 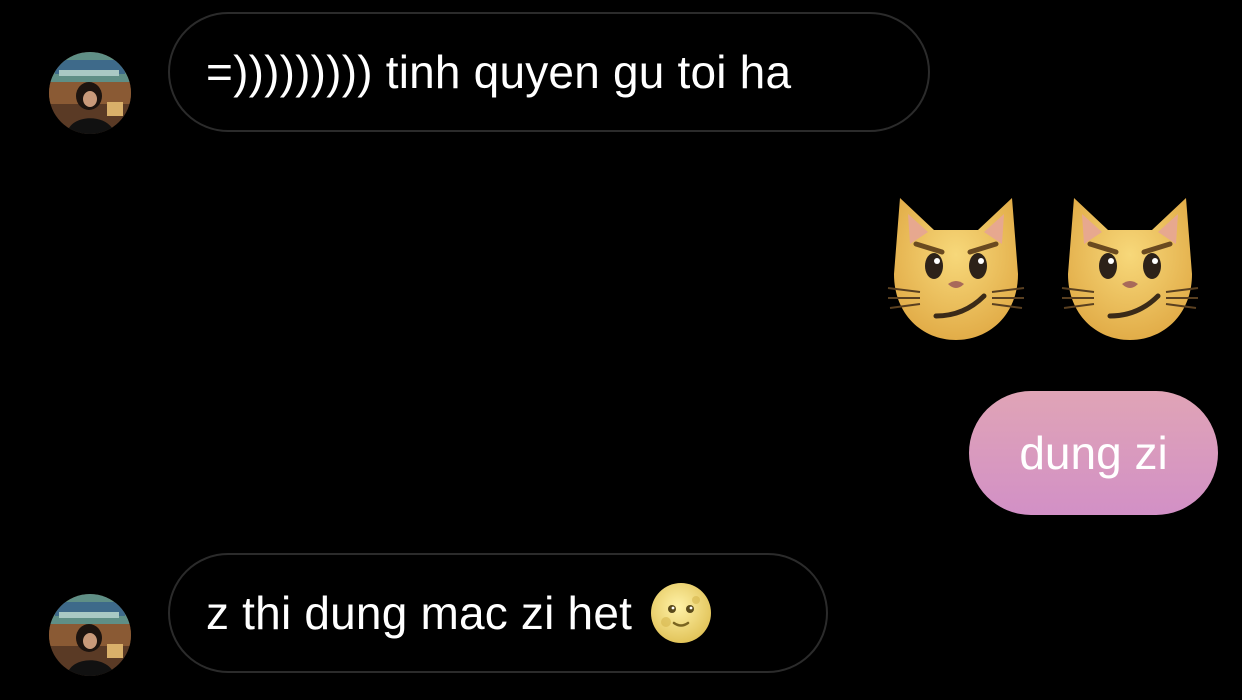 What do you see at coordinates (681, 613) in the screenshot?
I see `full-moon-face-icon` at bounding box center [681, 613].